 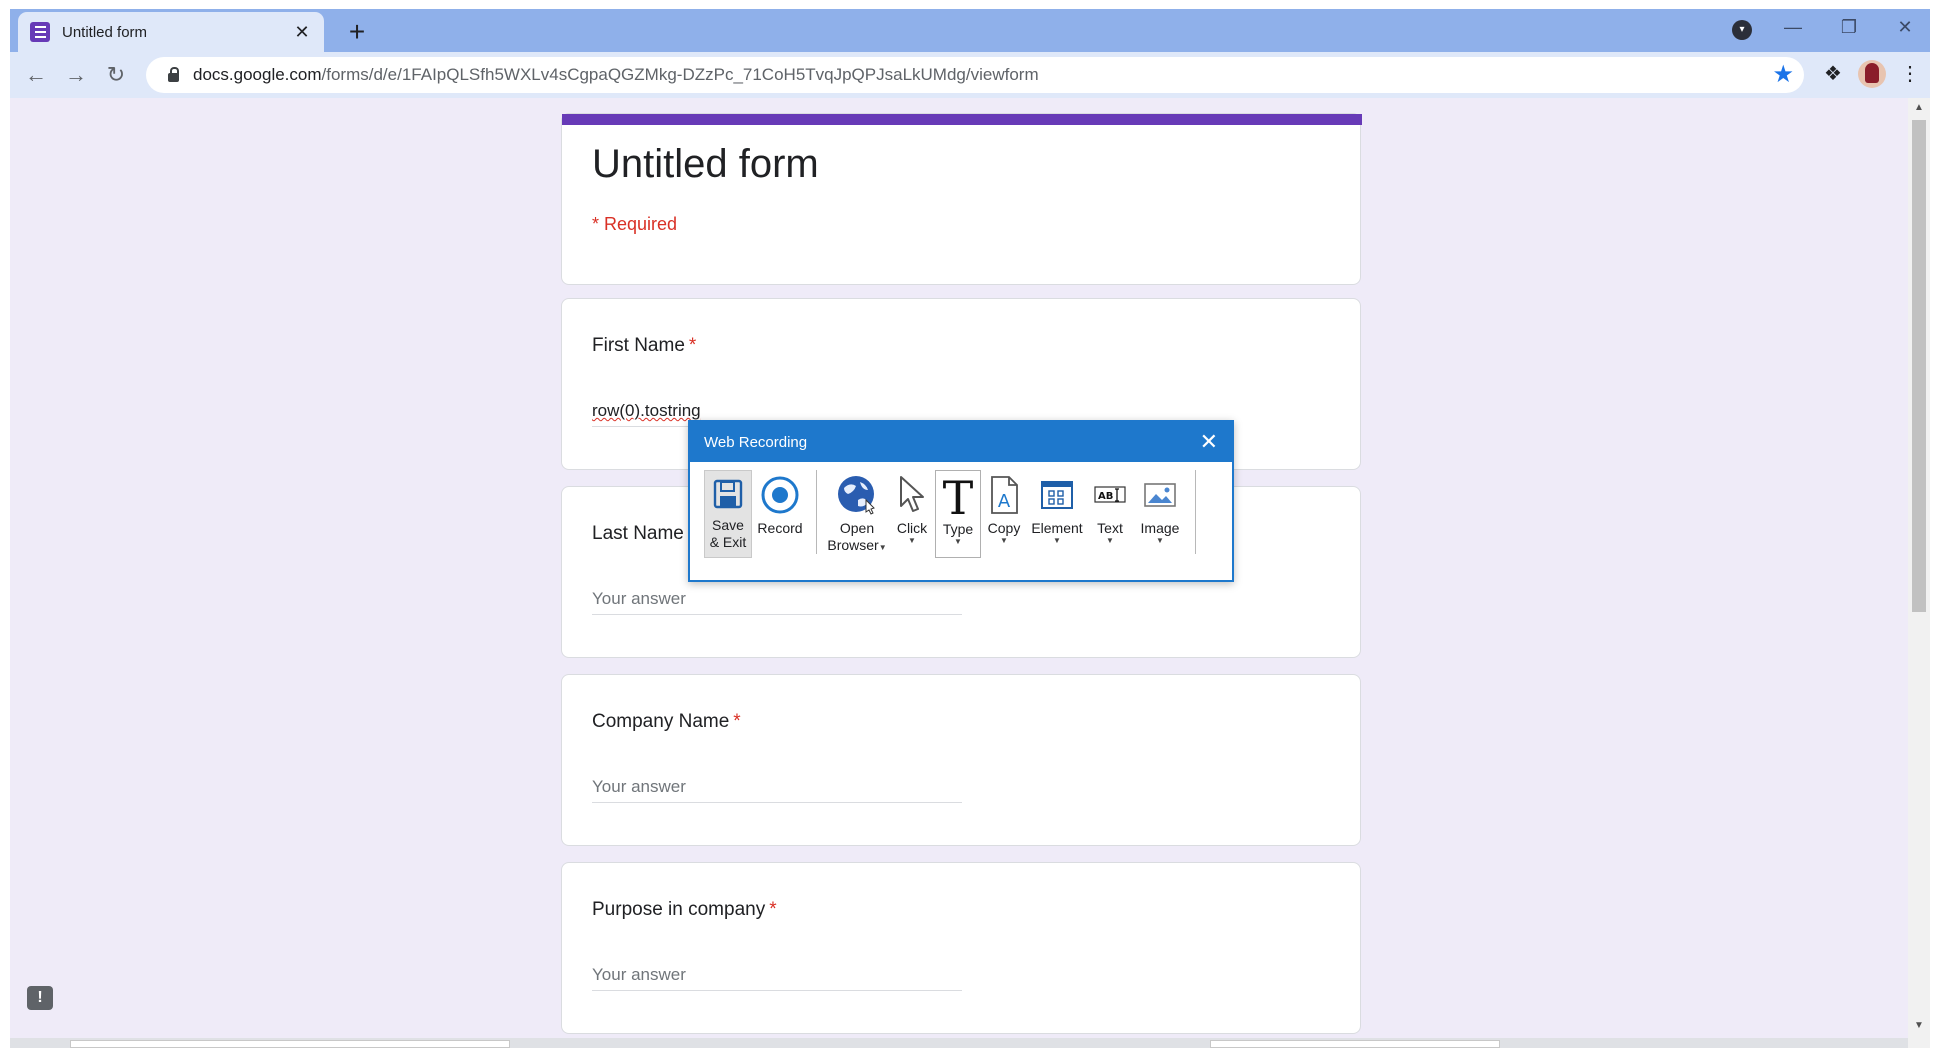 I want to click on save-exit-label-line2: & Exit, so click(x=728, y=542).